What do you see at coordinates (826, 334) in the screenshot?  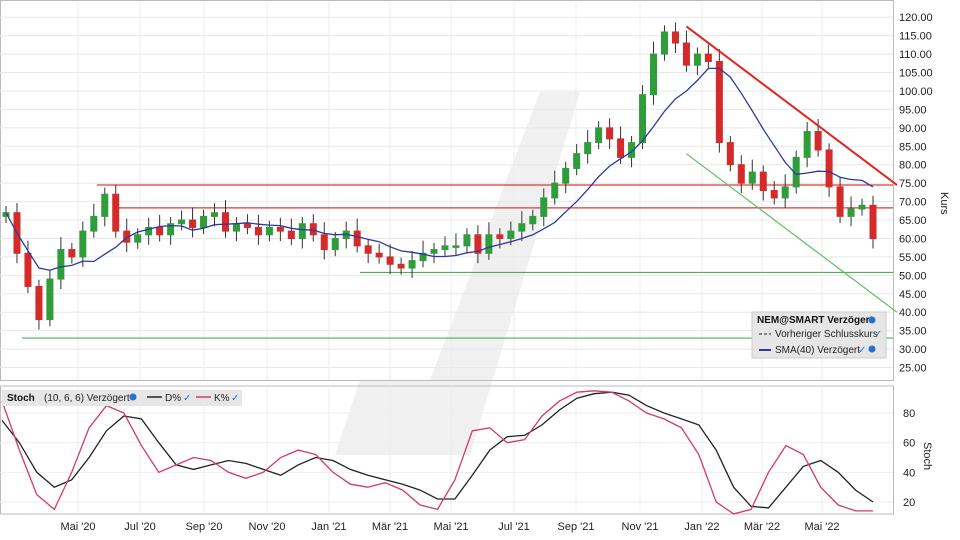 I see `legend-item-prev-close: Vorheriger Schlusskurs` at bounding box center [826, 334].